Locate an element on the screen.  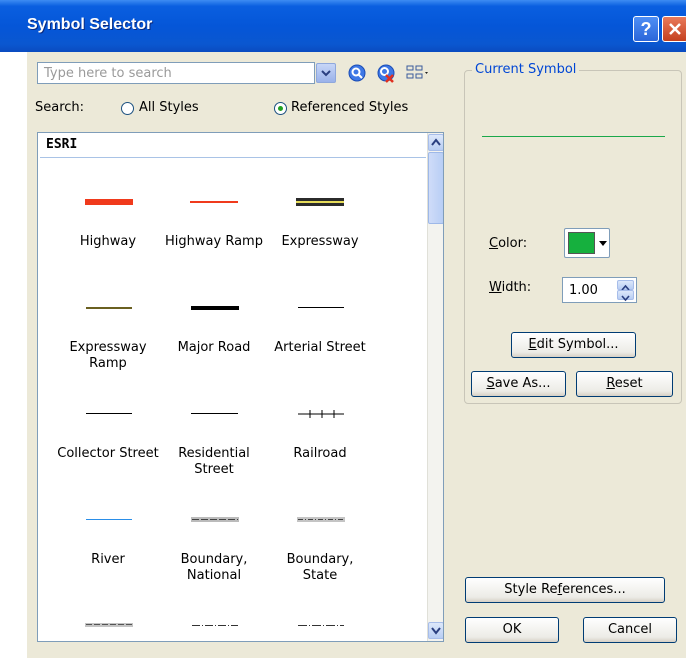
all-styles-radio is located at coordinates (127, 108).